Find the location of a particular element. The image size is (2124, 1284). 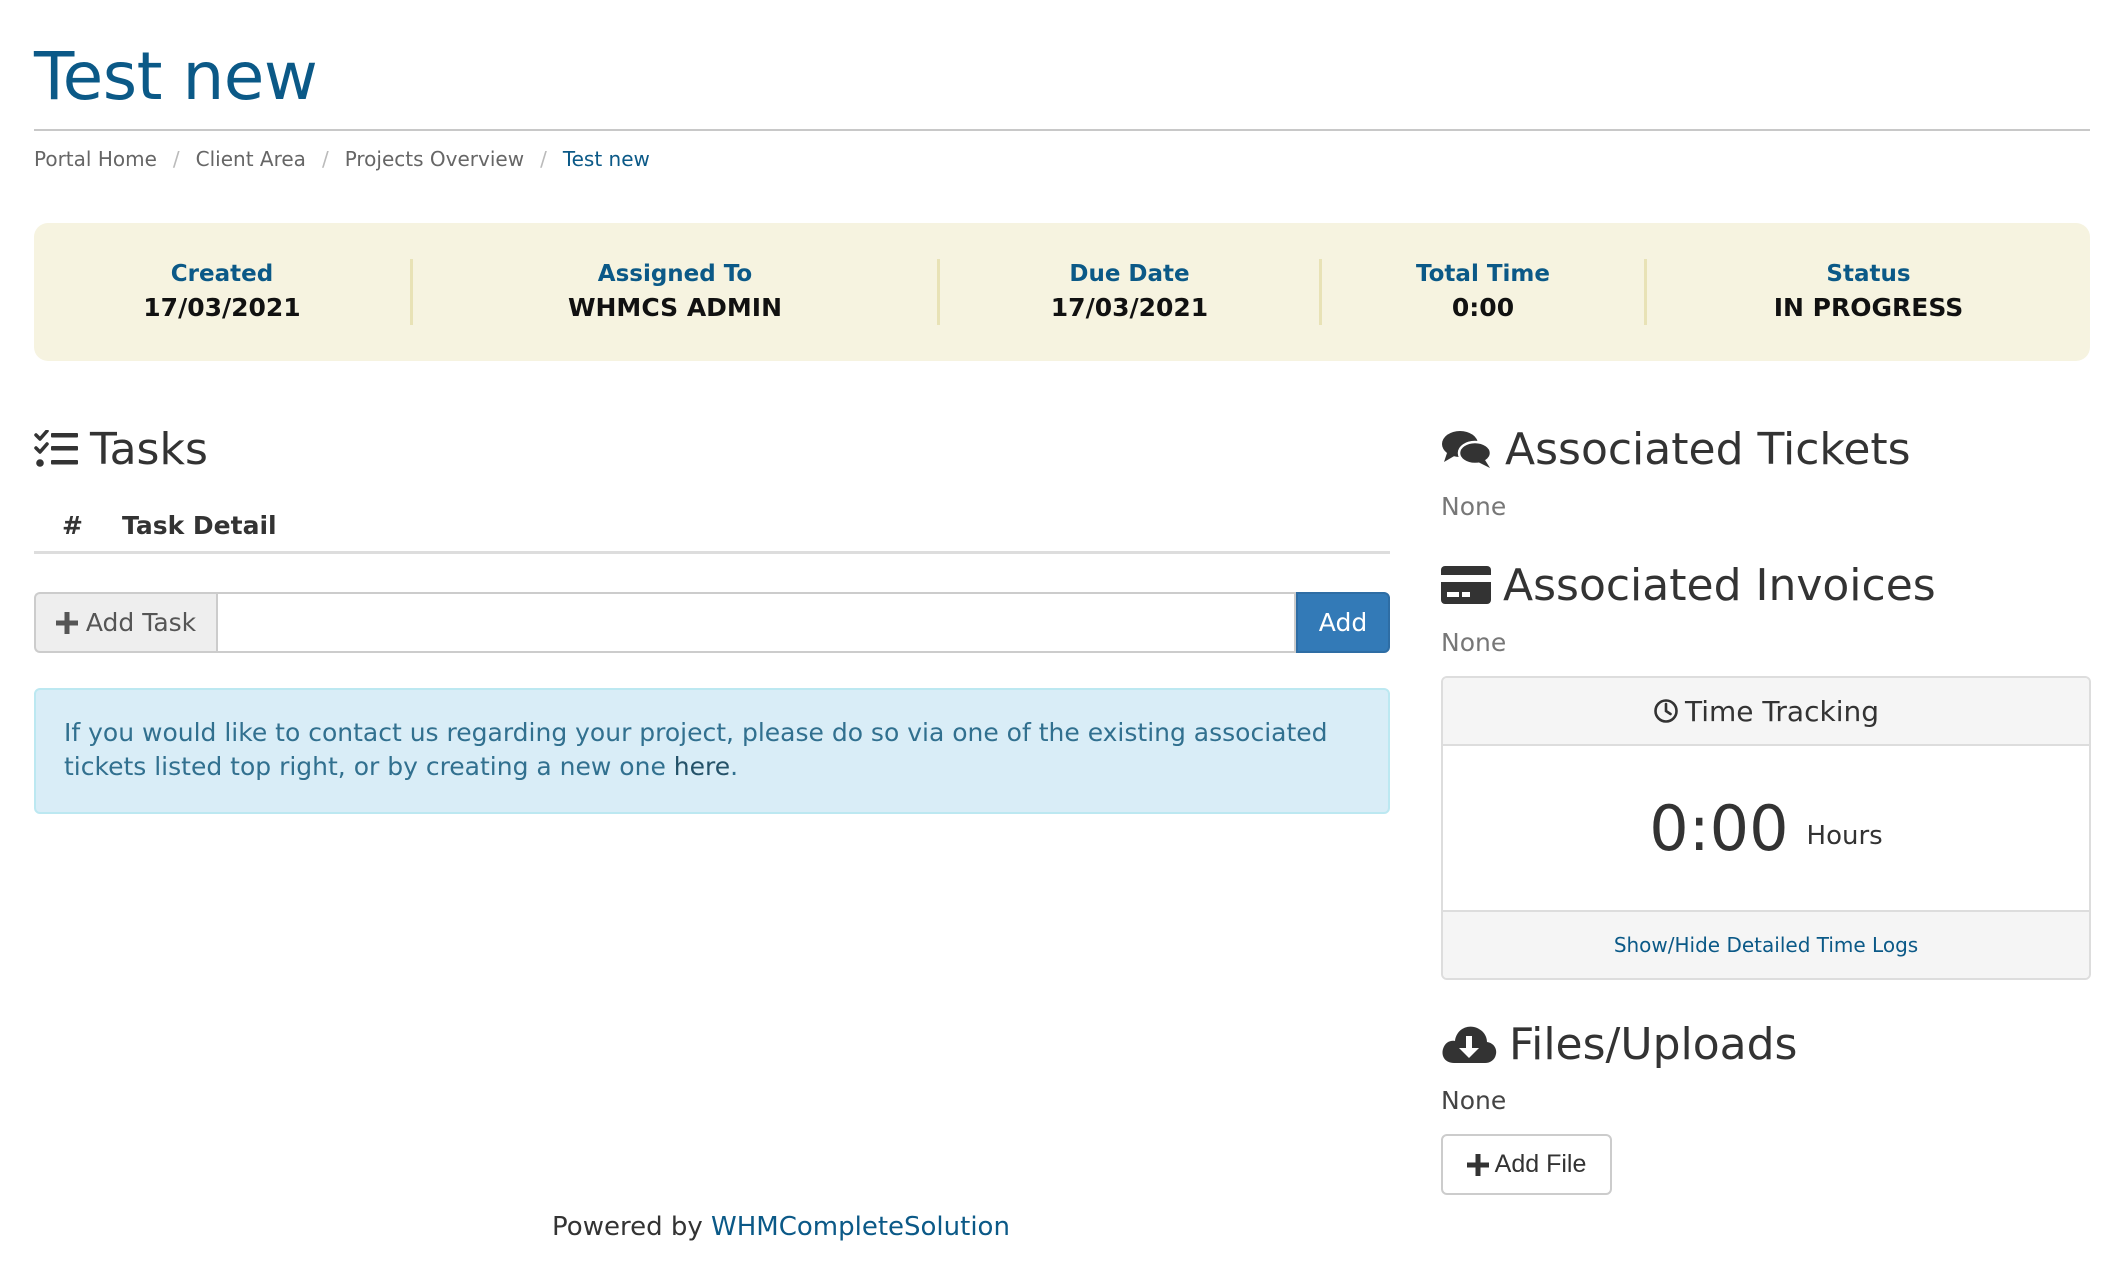

toggle-time-logs-link: Show/Hide Detailed Time Logs is located at coordinates (1766, 945).